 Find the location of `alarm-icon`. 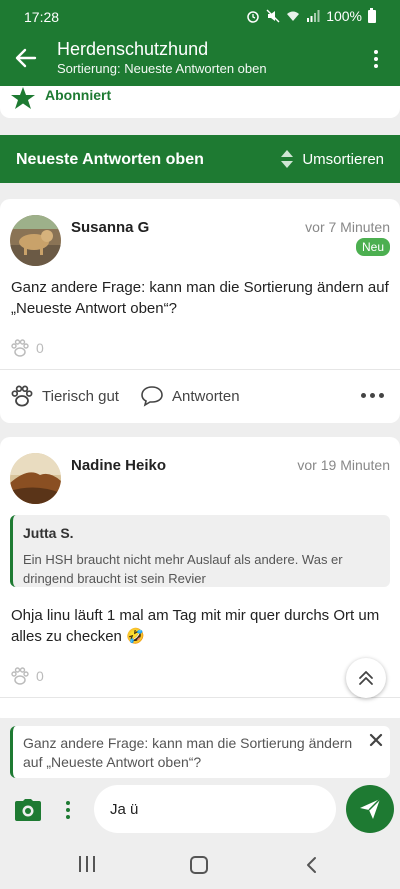

alarm-icon is located at coordinates (253, 17).